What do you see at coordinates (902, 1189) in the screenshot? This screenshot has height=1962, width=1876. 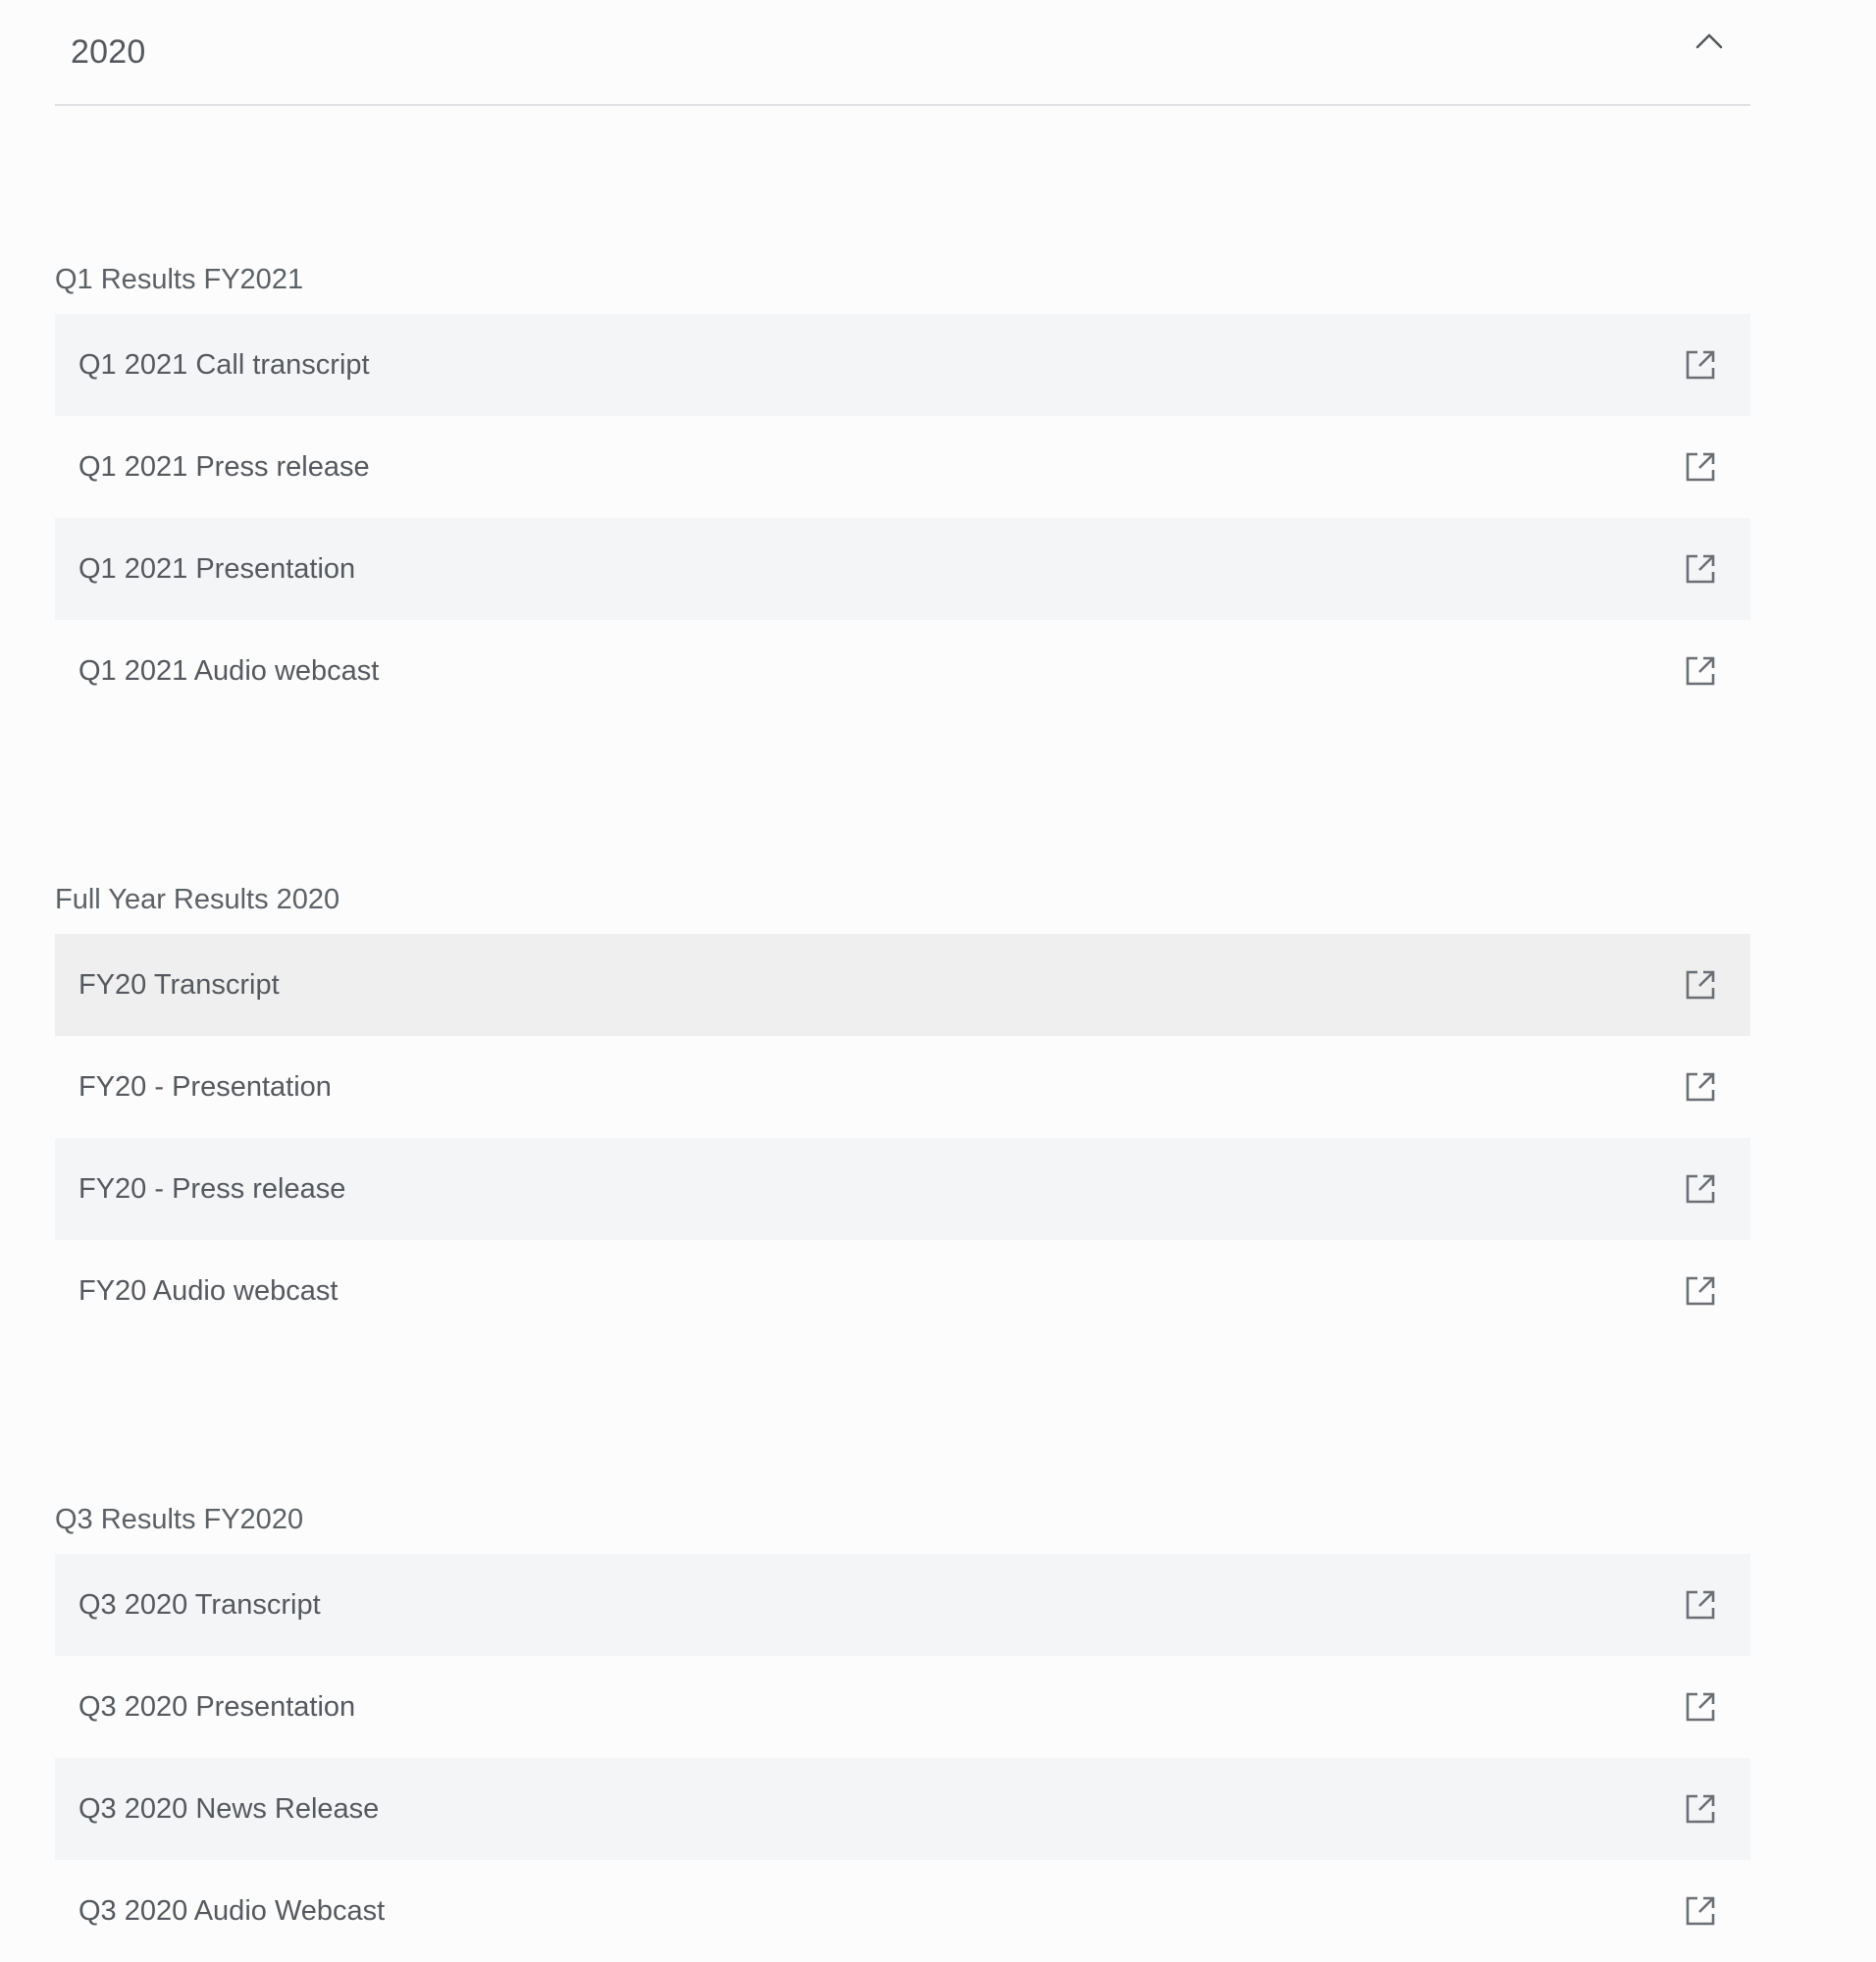 I see `document-row: FY20 - Press release` at bounding box center [902, 1189].